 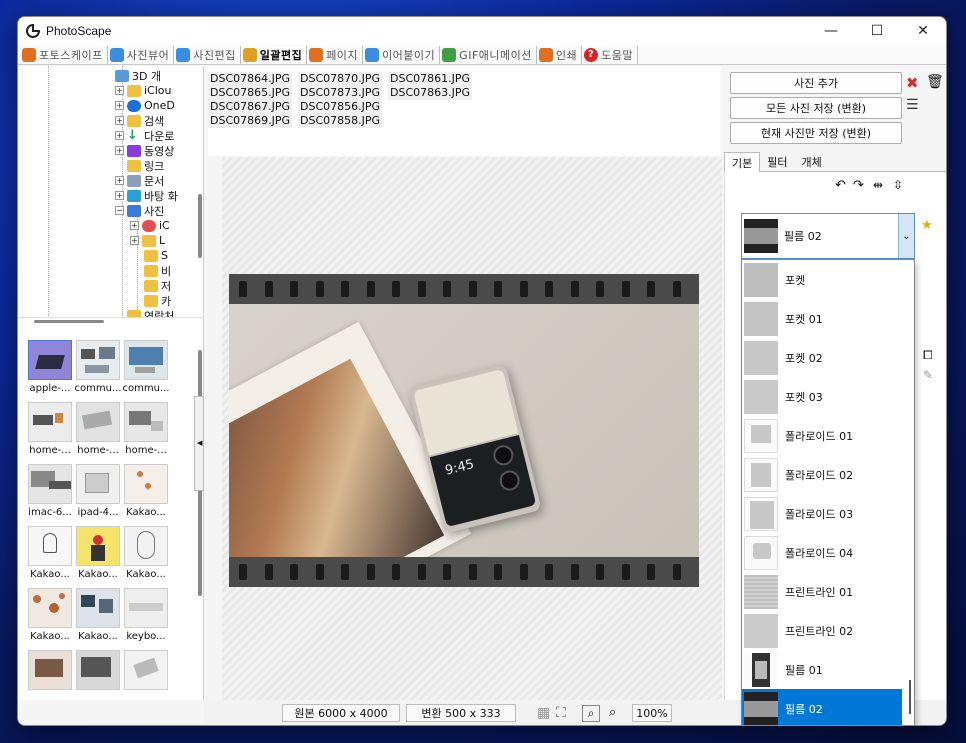 I want to click on frame-option: 포켓, so click(x=822, y=279).